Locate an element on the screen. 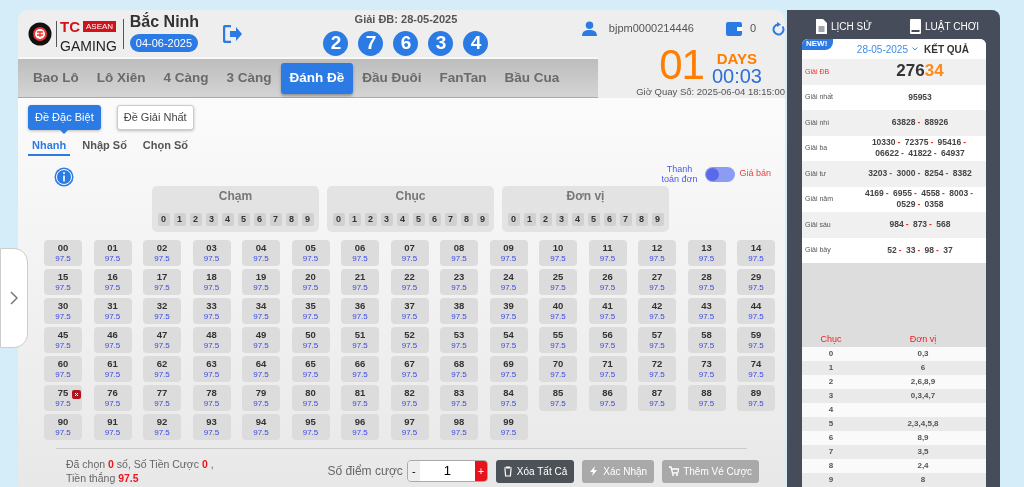 Image resolution: width=1024 pixels, height=487 pixels. number-cell: 45 97.5 is located at coordinates (63, 340).